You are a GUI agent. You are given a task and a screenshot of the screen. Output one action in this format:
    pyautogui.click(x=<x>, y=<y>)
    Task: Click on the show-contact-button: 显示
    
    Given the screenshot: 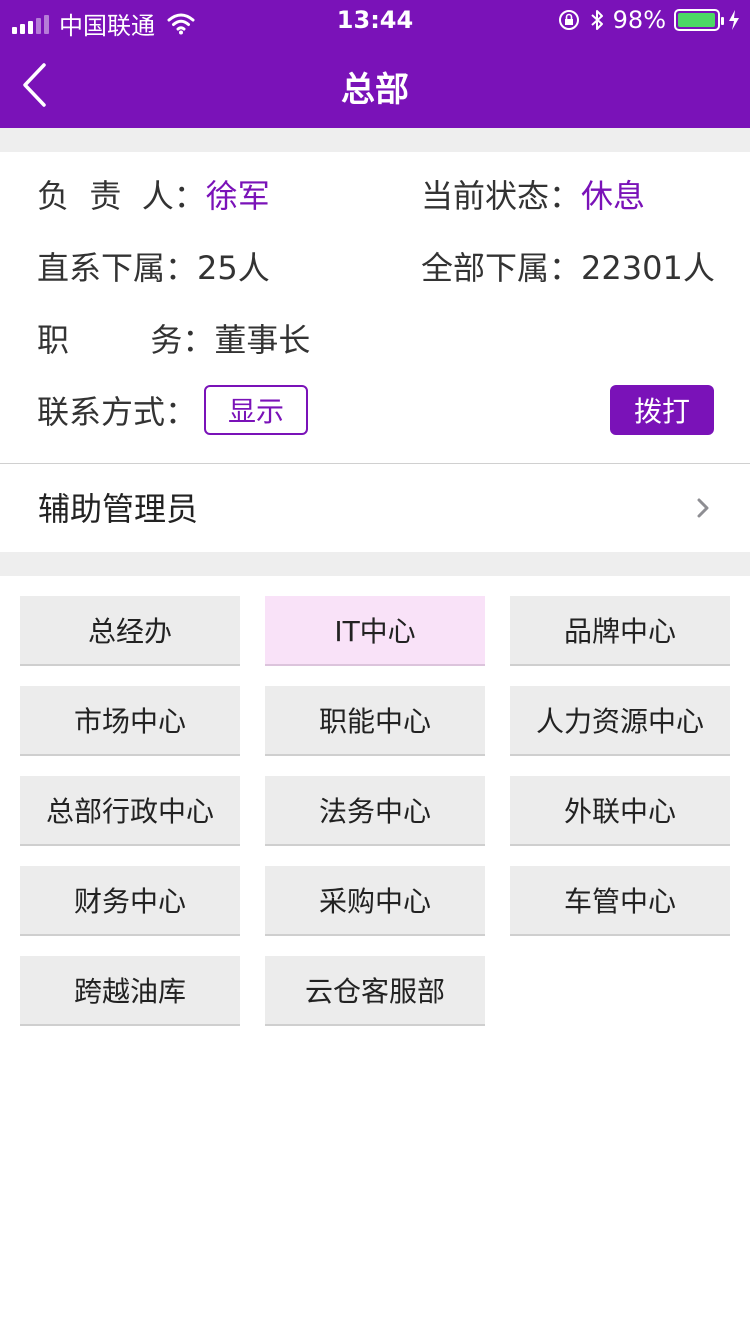 What is the action you would take?
    pyautogui.click(x=256, y=410)
    